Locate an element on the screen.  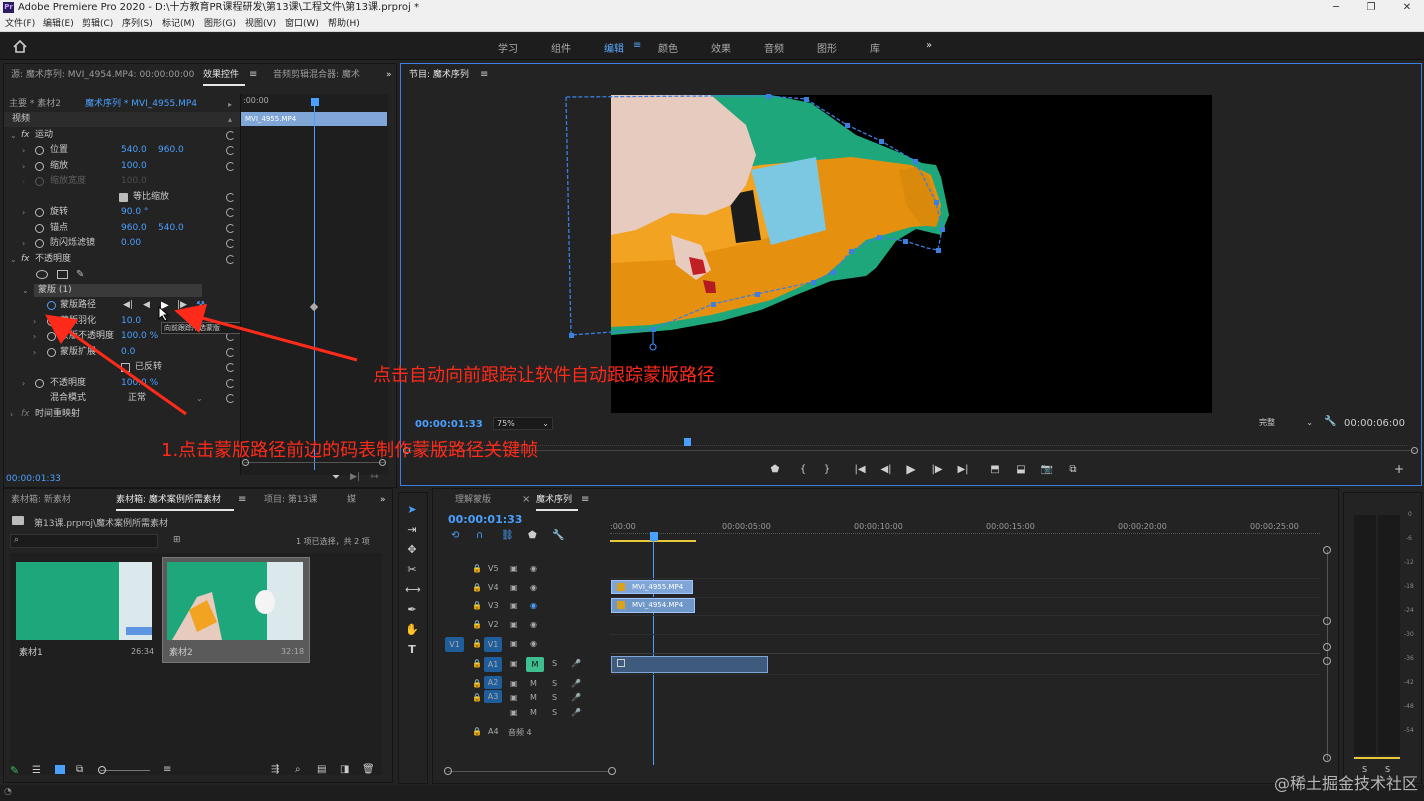
annotation-auto-track: 点击自动向前跟踪让软件自动跟踪蒙版路径 is located at coordinates (544, 375).